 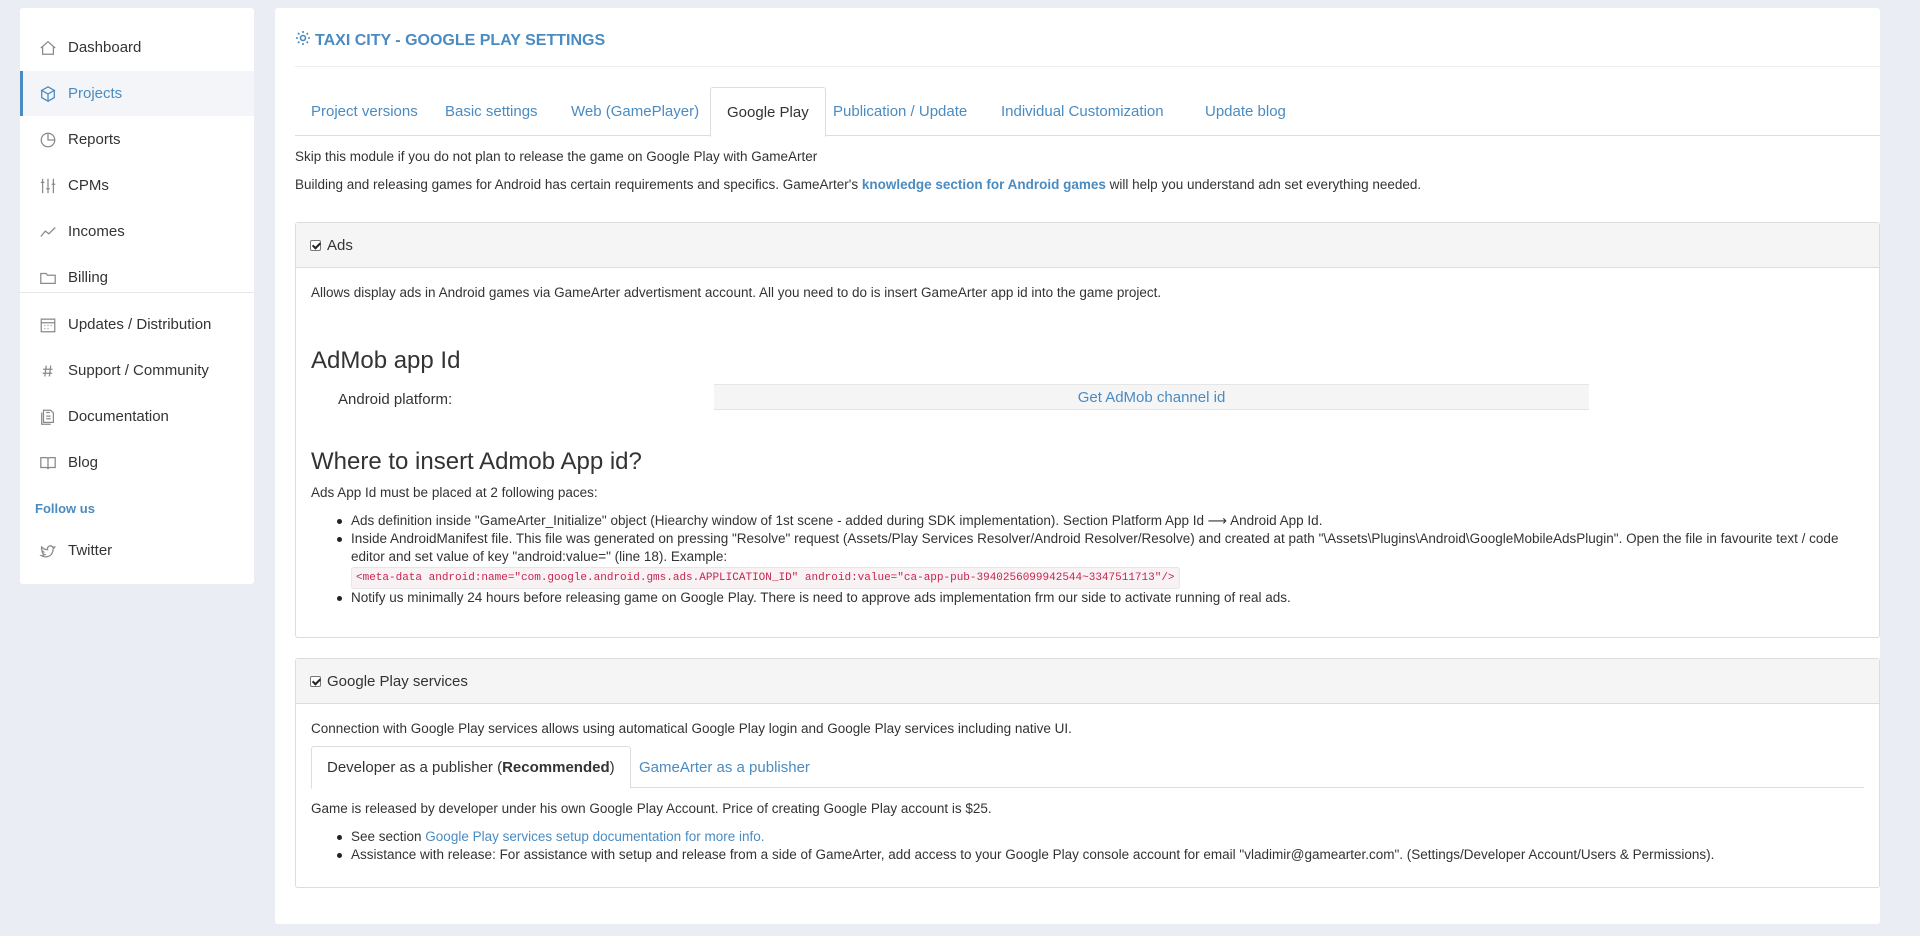 What do you see at coordinates (768, 112) in the screenshot?
I see `tab-google-play: Google Play` at bounding box center [768, 112].